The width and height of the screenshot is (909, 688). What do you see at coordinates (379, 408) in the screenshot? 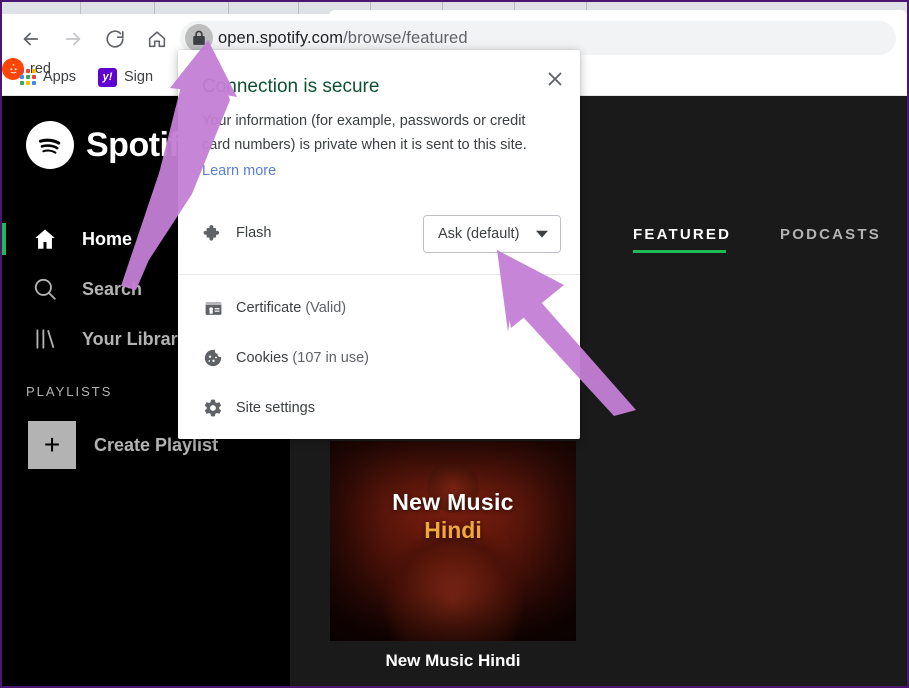
I see `menu-item-site-settings: Site settings` at bounding box center [379, 408].